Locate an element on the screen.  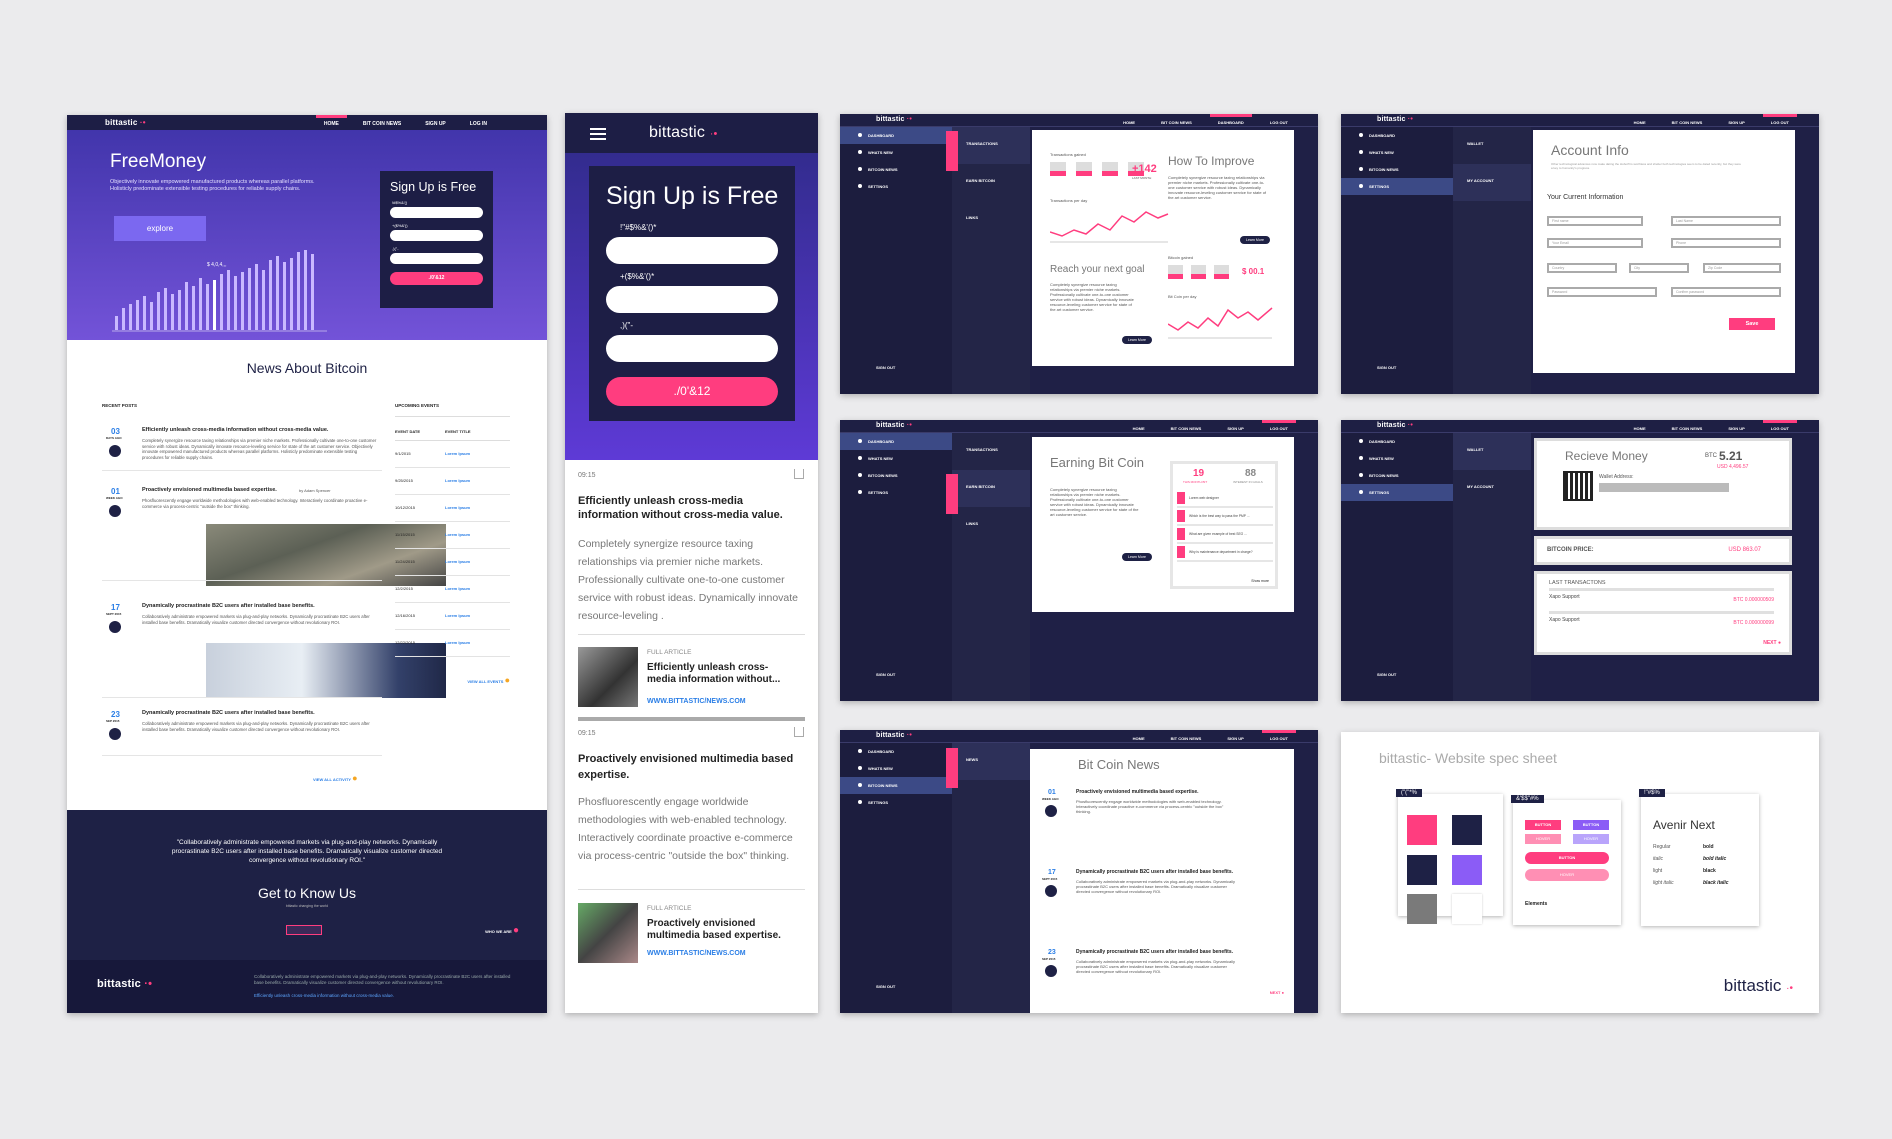
event-row: 11/15/2015 Lorem Ipsum is located at coordinates (452, 535).